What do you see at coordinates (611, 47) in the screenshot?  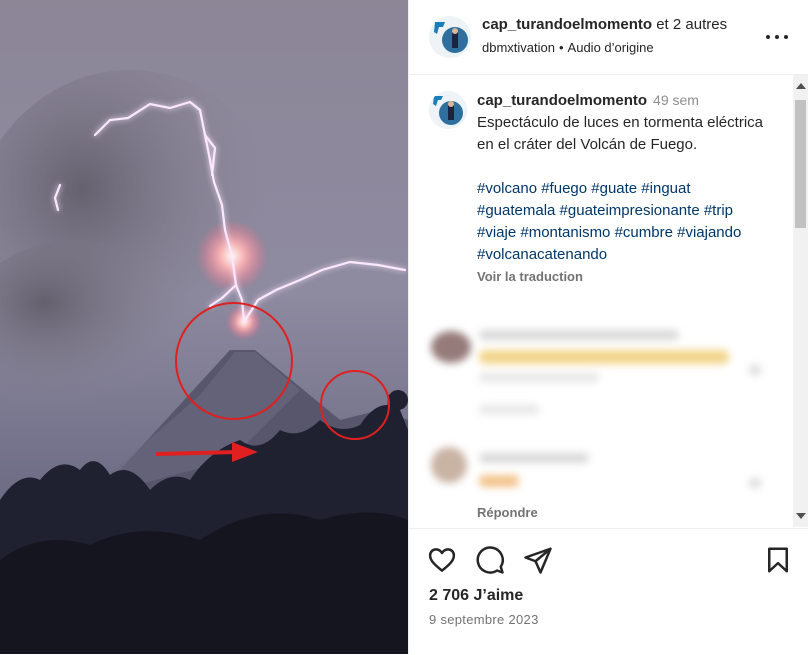 I see `audio-link: Audio d’origine` at bounding box center [611, 47].